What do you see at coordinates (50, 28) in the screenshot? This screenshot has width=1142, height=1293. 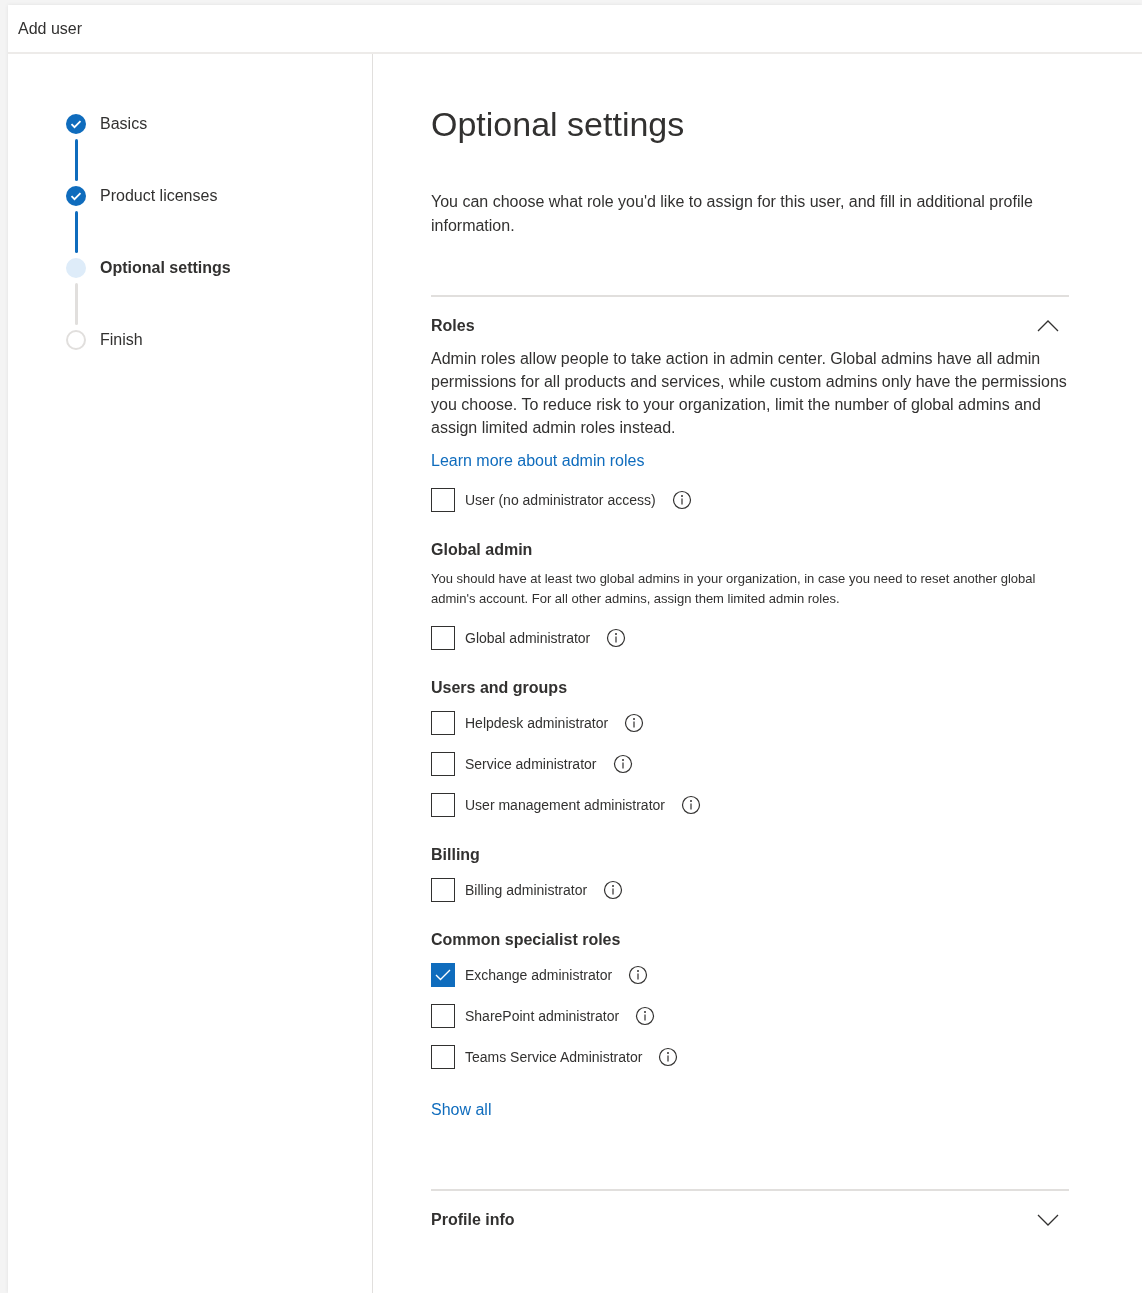 I see `dialog-title: Add user` at bounding box center [50, 28].